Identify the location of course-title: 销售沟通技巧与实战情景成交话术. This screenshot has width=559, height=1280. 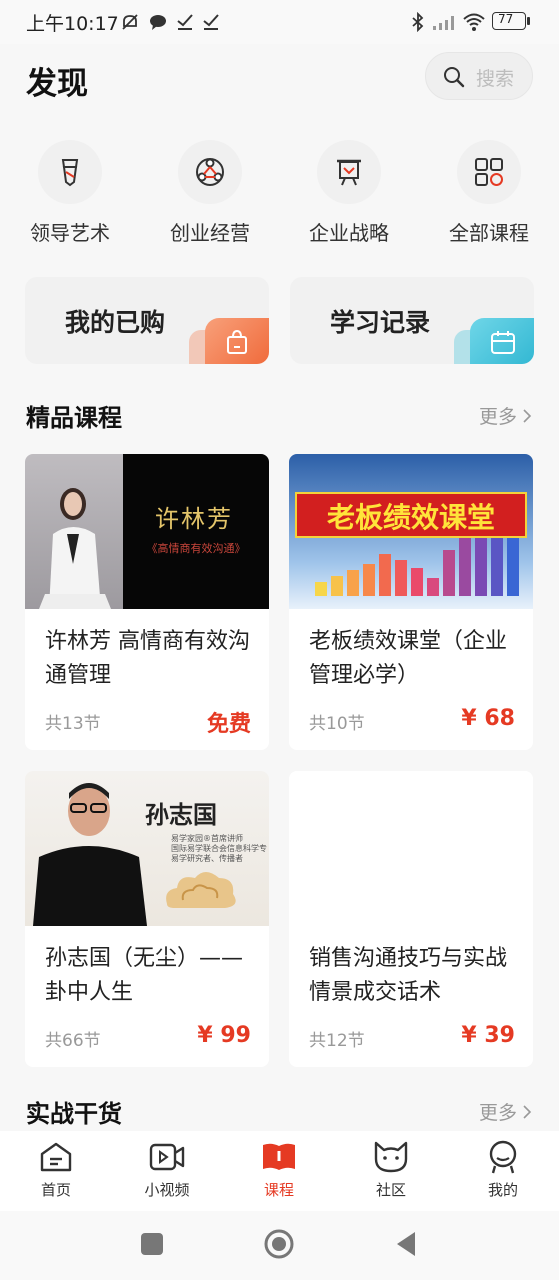
(408, 975).